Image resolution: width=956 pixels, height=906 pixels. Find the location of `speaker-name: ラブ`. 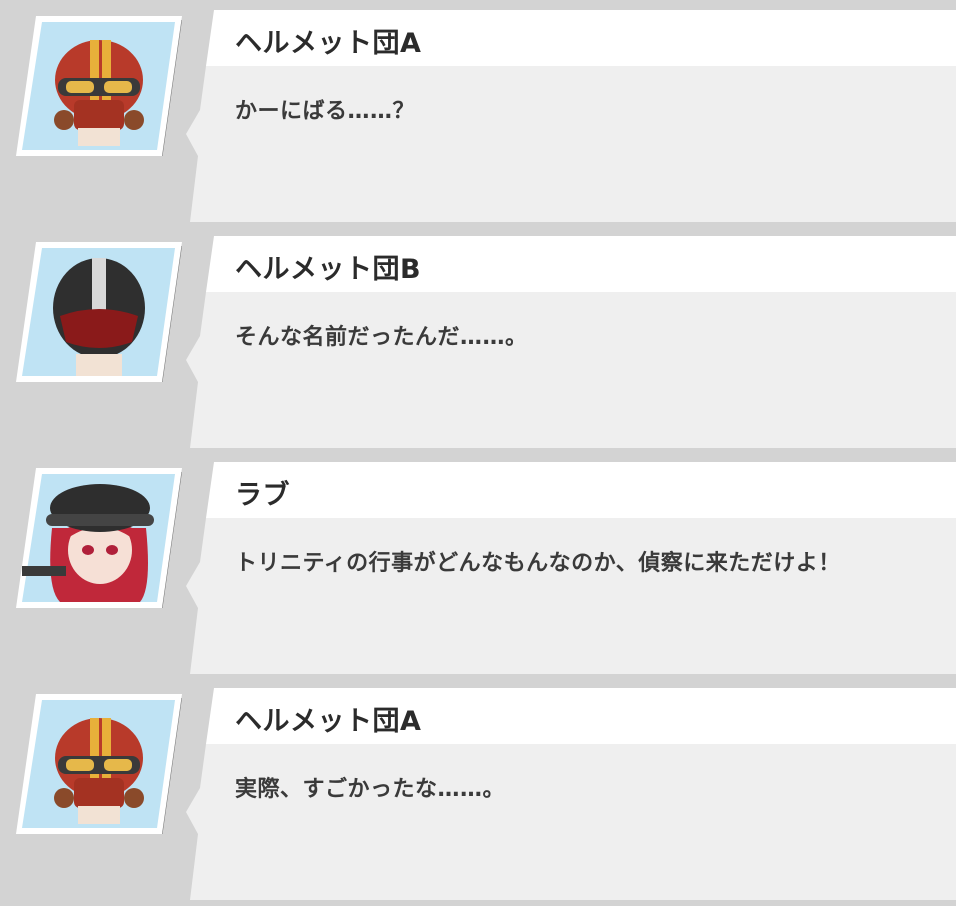

speaker-name: ラブ is located at coordinates (262, 495).